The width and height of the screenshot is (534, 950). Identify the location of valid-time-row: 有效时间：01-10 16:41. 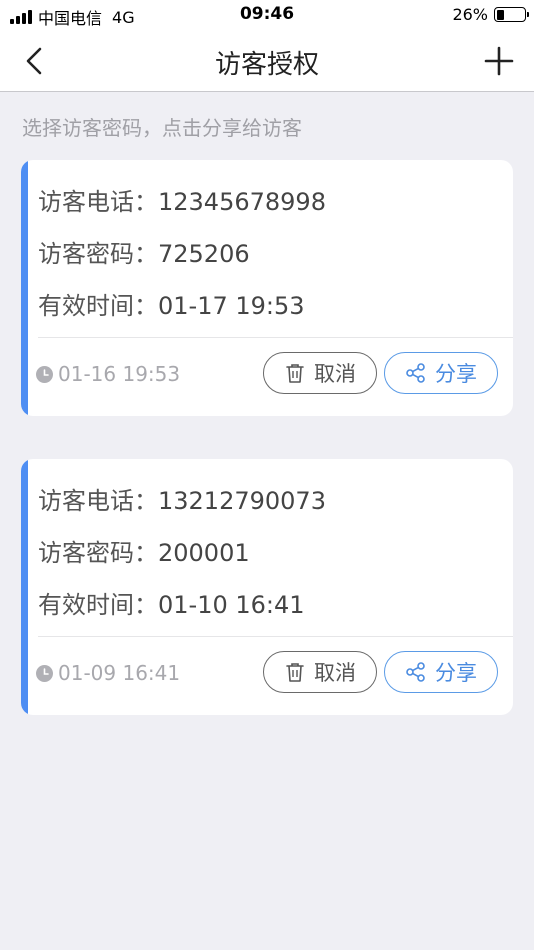
(171, 602).